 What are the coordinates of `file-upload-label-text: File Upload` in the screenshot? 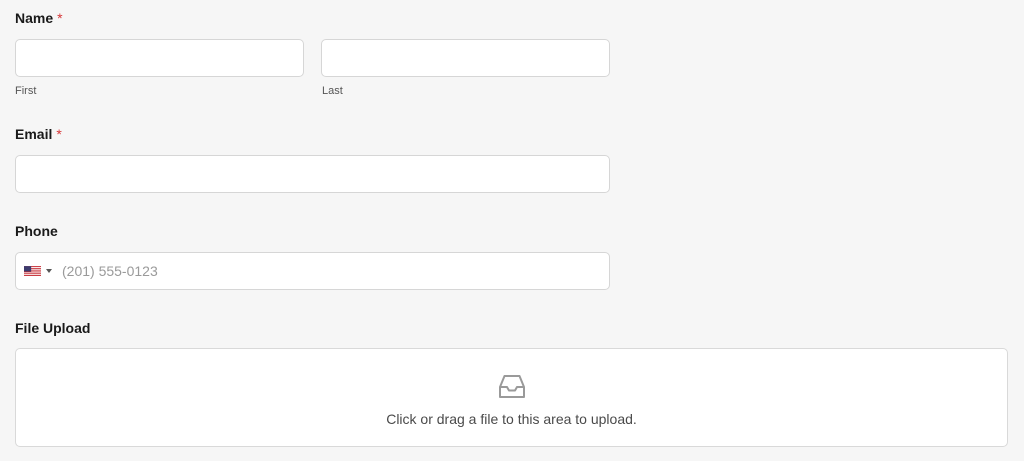 It's located at (53, 328).